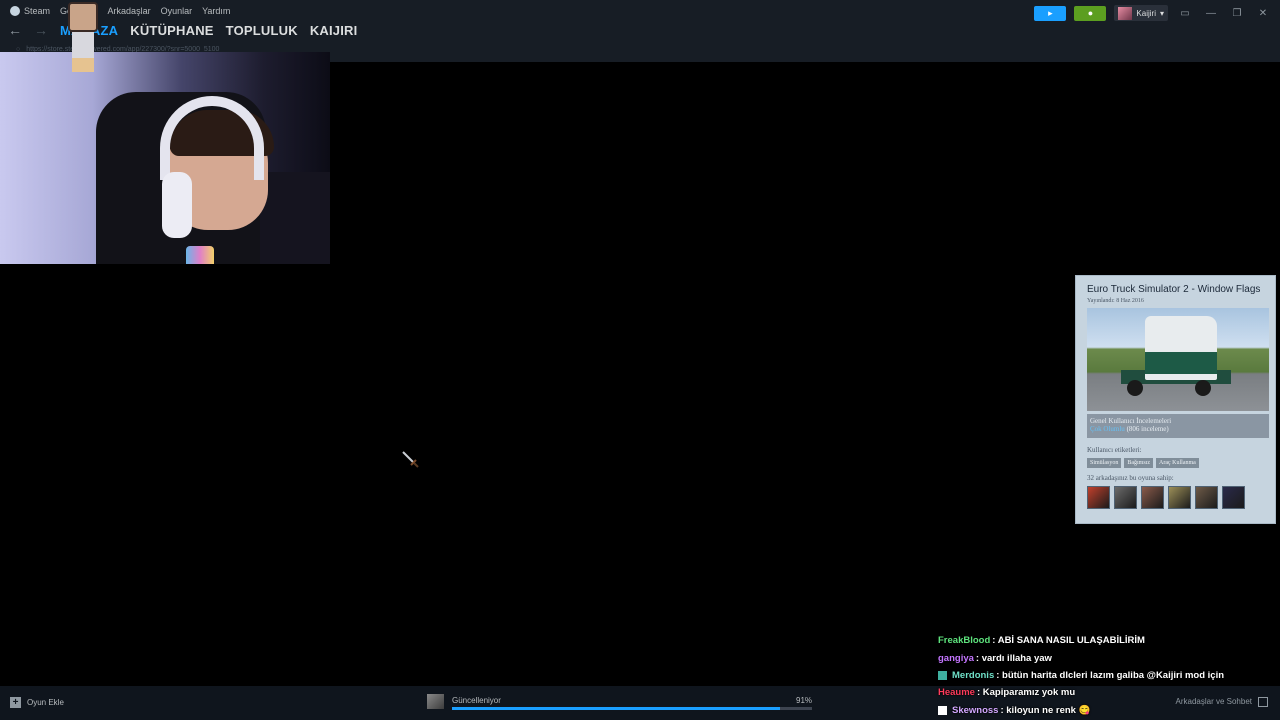  I want to click on mascot-body, so click(83, 45).